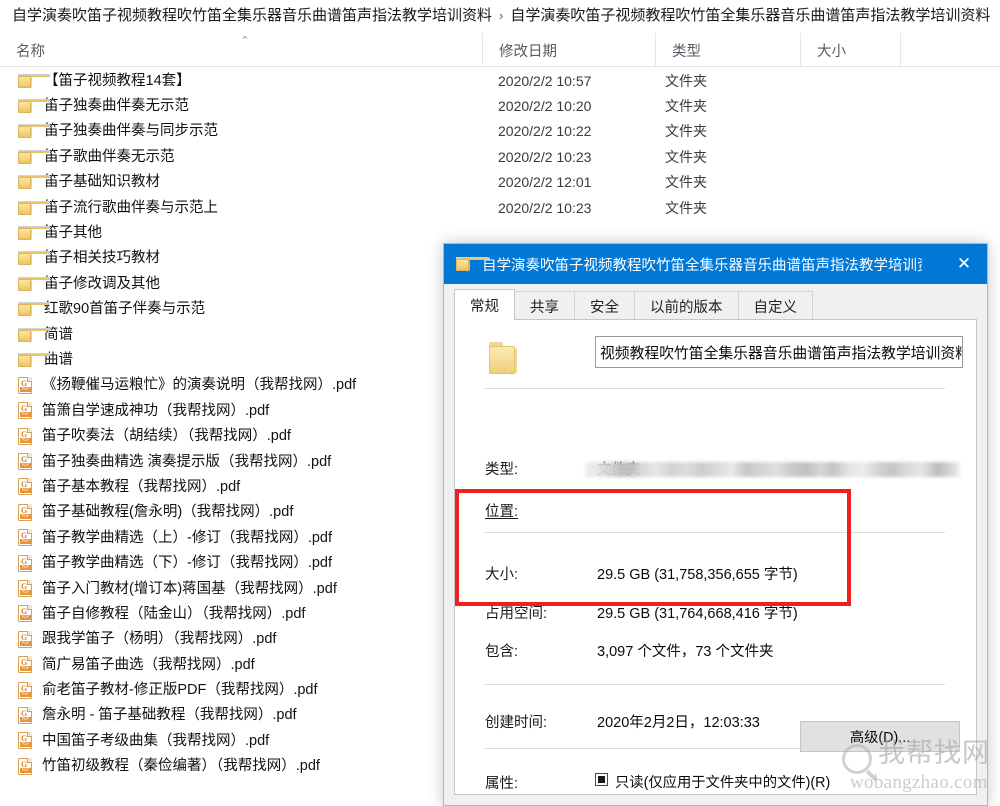 Image resolution: width=1000 pixels, height=806 pixels. I want to click on file-name-label: 笛子自修教程（陆金山）（我帮找网）.pdf, so click(174, 613).